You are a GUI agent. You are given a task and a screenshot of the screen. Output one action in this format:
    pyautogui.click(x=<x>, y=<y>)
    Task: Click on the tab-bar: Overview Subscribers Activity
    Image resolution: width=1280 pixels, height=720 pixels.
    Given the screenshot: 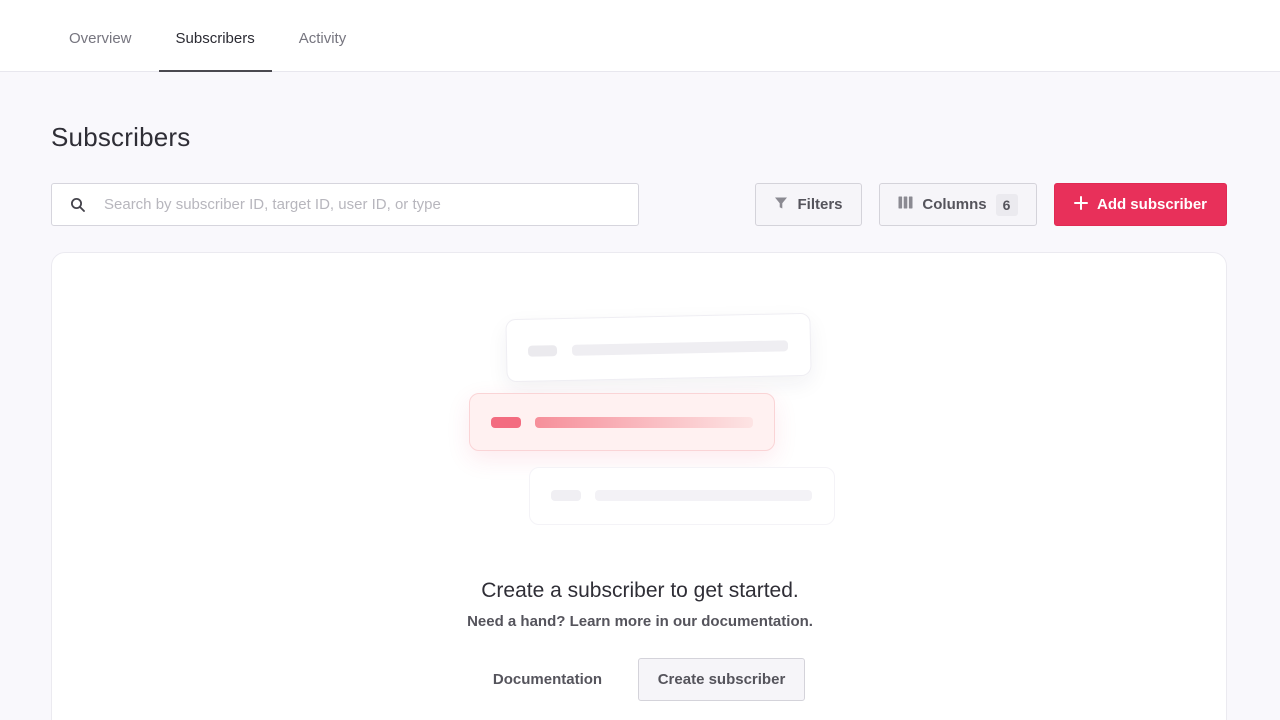 What is the action you would take?
    pyautogui.click(x=212, y=36)
    